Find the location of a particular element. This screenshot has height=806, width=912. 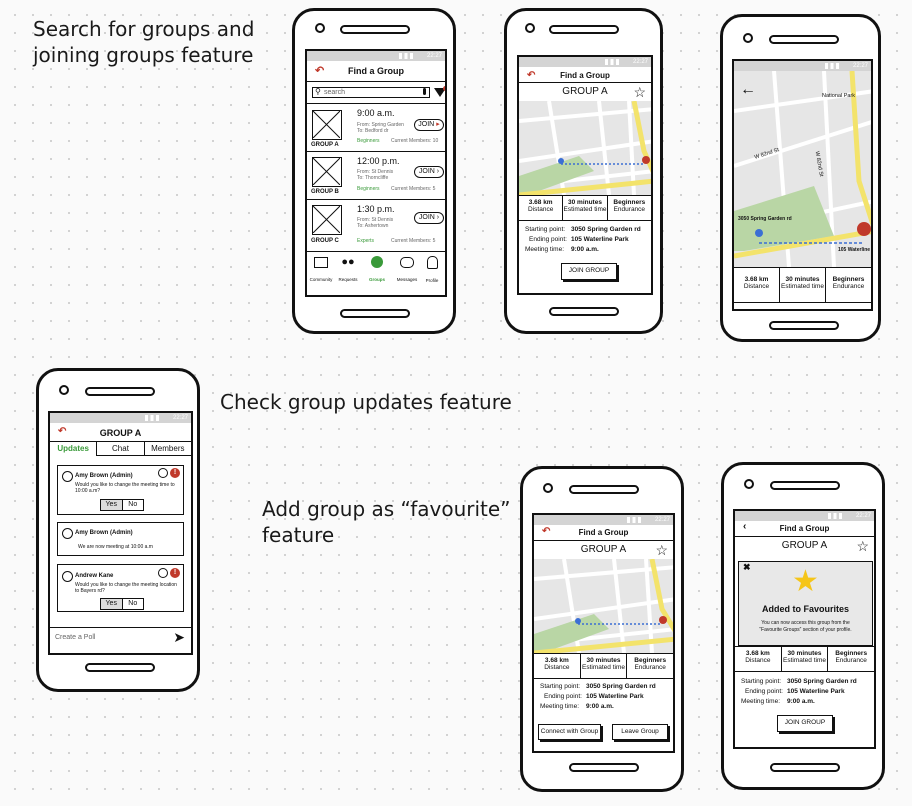

map-label-start: 3050 Spring Garden rd is located at coordinates (765, 219).